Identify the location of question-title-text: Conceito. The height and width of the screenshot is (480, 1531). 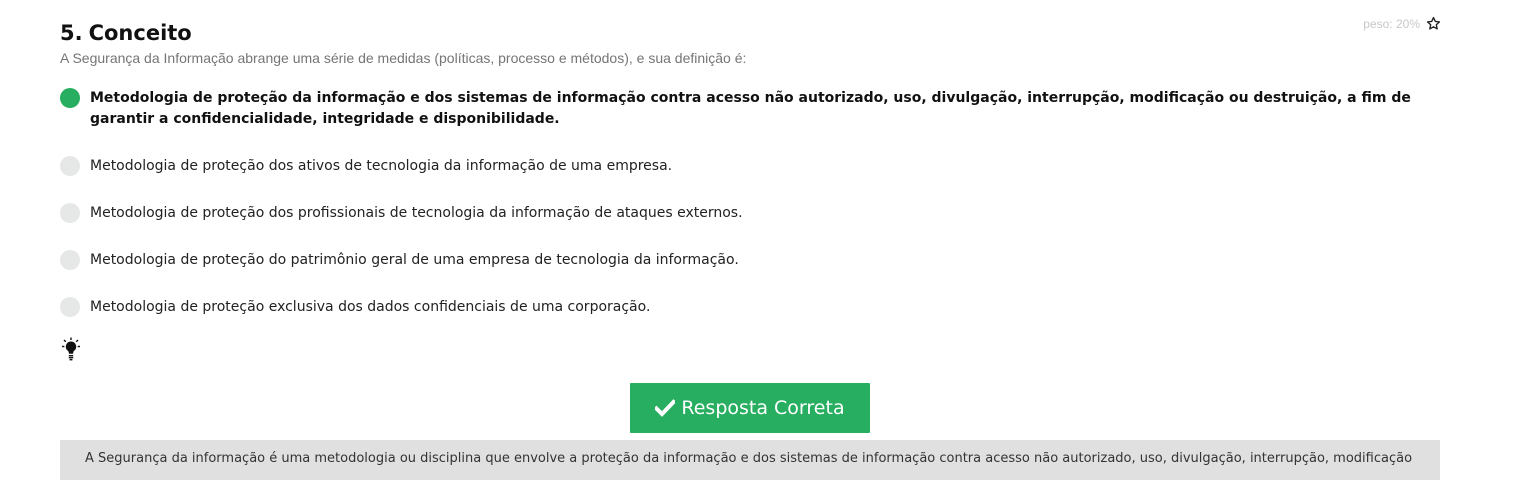
(140, 33).